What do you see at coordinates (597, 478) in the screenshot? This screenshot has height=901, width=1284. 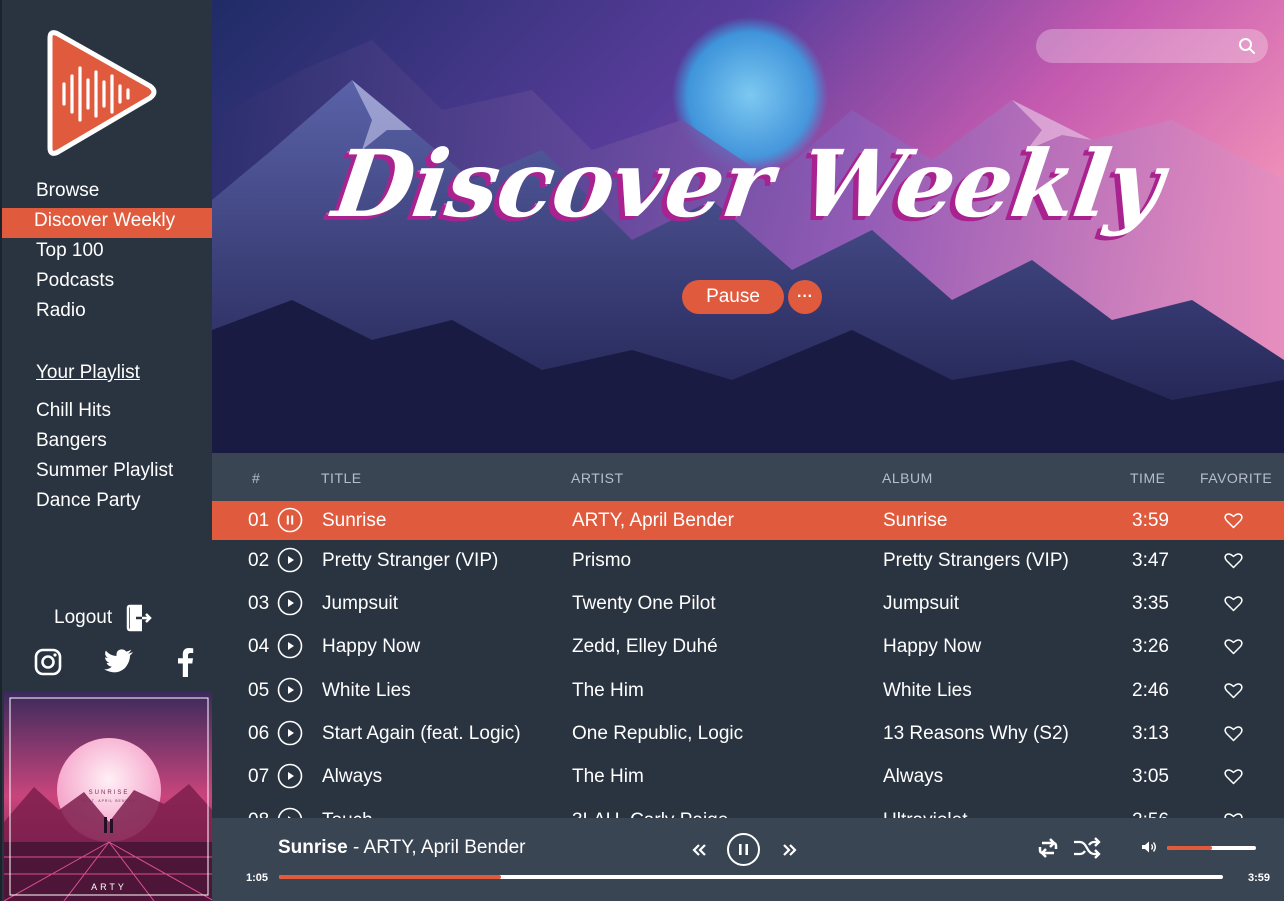 I see `col-header-artist: ARTIST` at bounding box center [597, 478].